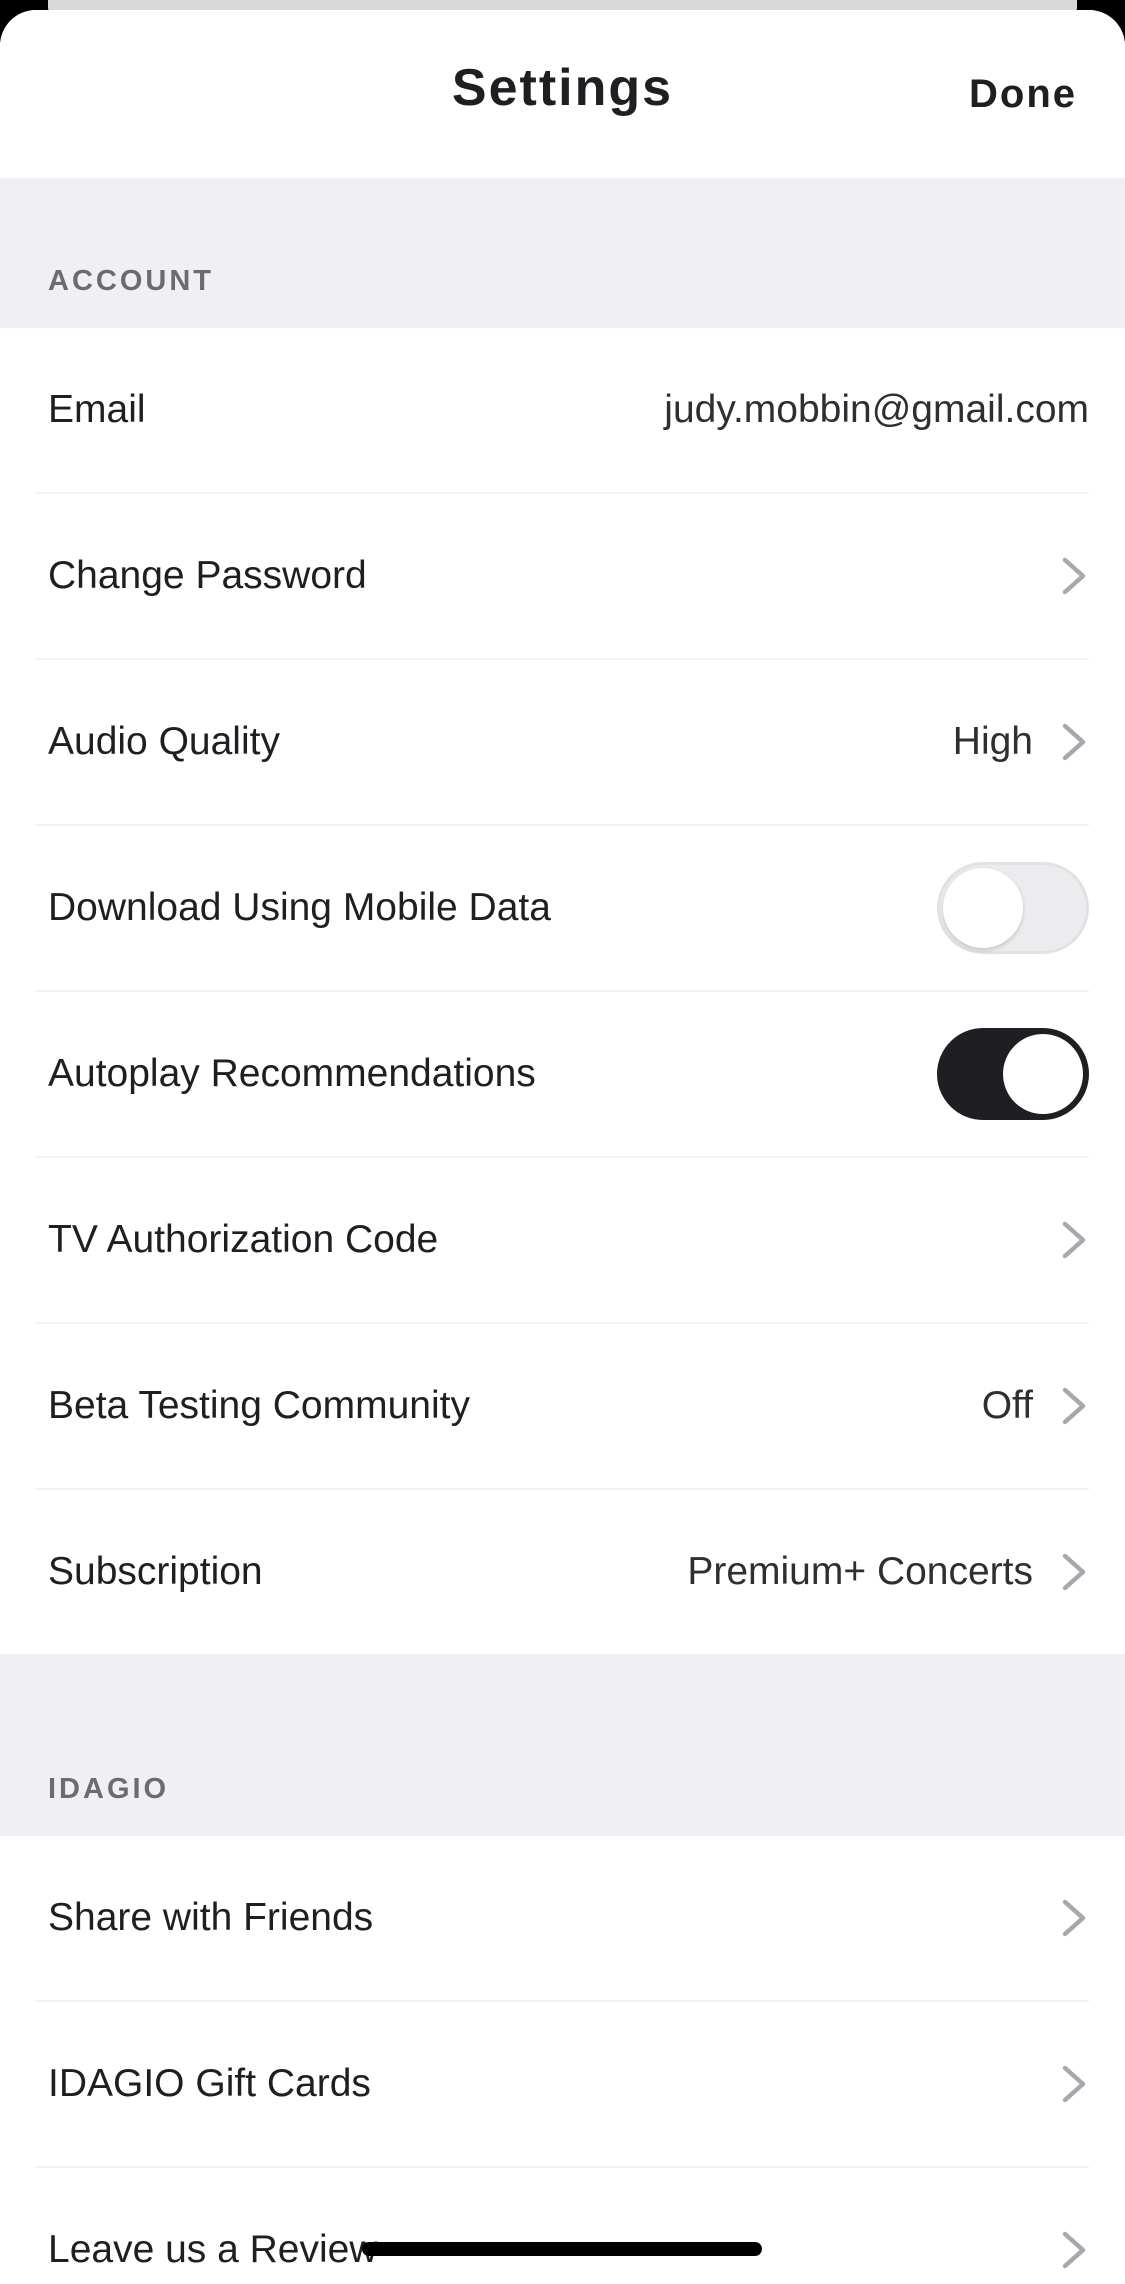 This screenshot has width=1125, height=2284. I want to click on autoplay-recommendations-label: Autoplay Recommendations, so click(292, 1073).